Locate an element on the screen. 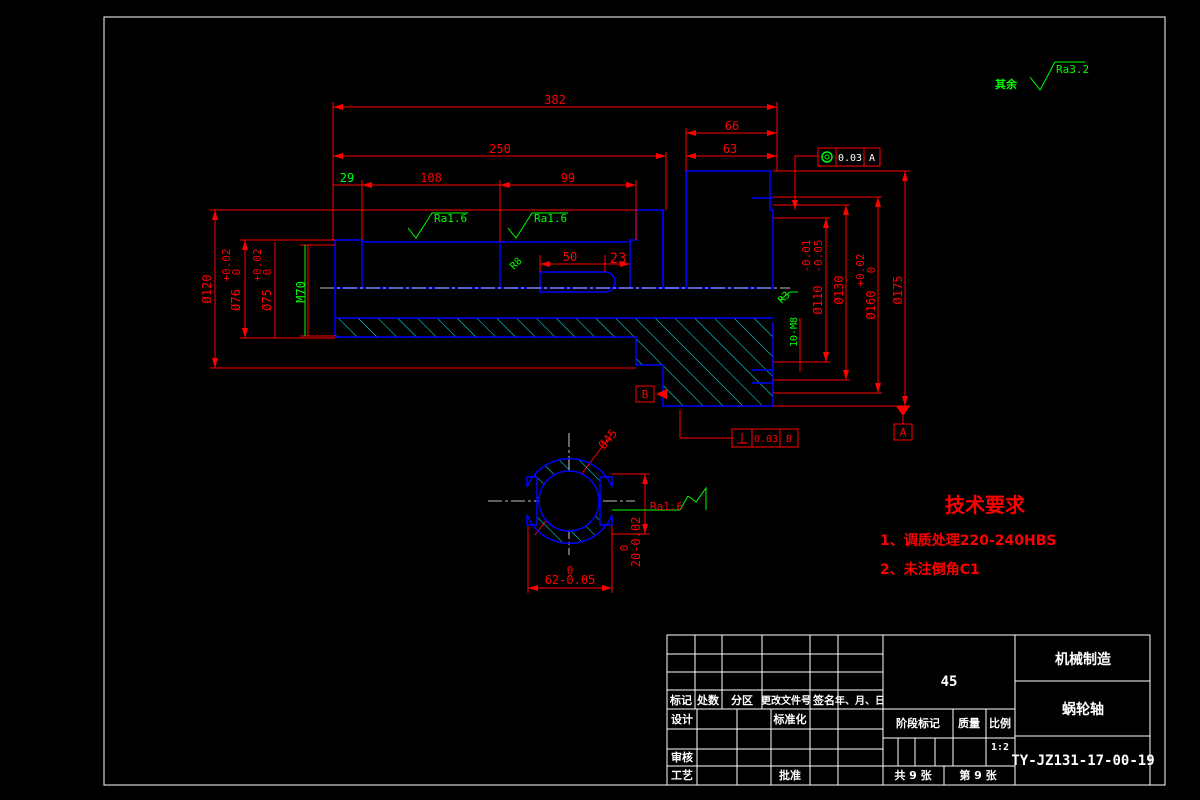 The width and height of the screenshot is (1200, 800). tb-header-change-doc: 更改文件号 is located at coordinates (786, 700).